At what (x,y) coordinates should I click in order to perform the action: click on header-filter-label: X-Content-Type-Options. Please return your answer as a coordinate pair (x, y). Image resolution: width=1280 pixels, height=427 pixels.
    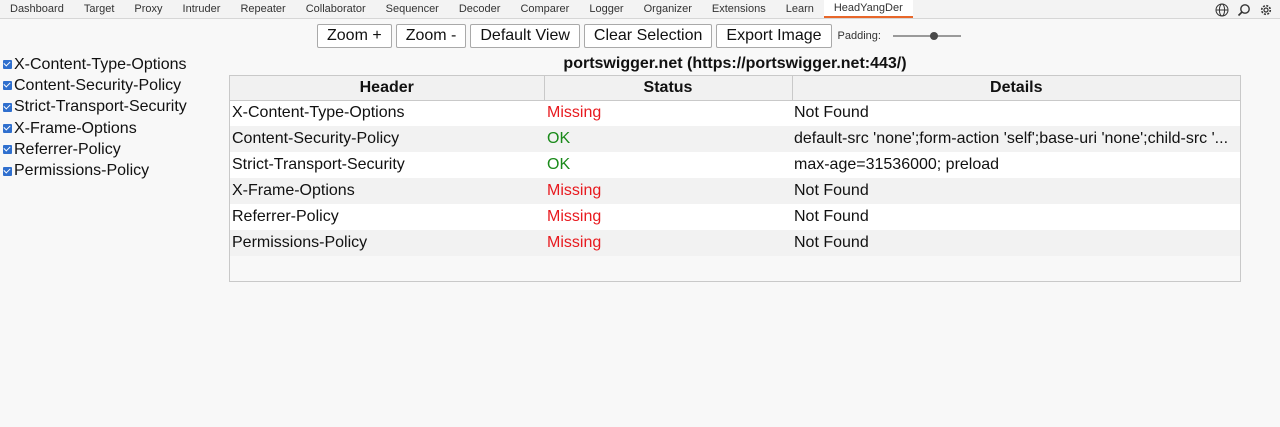
    Looking at the image, I should click on (100, 64).